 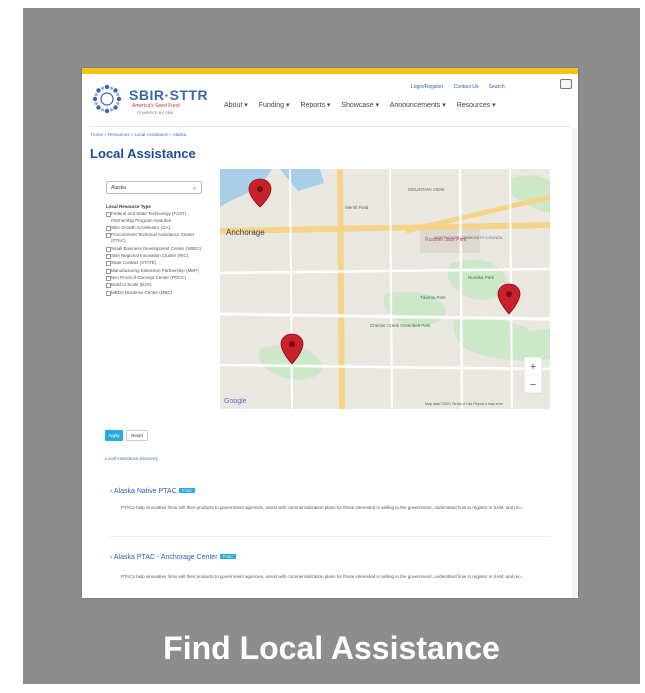 I want to click on map-label-mountain-view: MOUNTAIN VIEW, so click(x=426, y=189).